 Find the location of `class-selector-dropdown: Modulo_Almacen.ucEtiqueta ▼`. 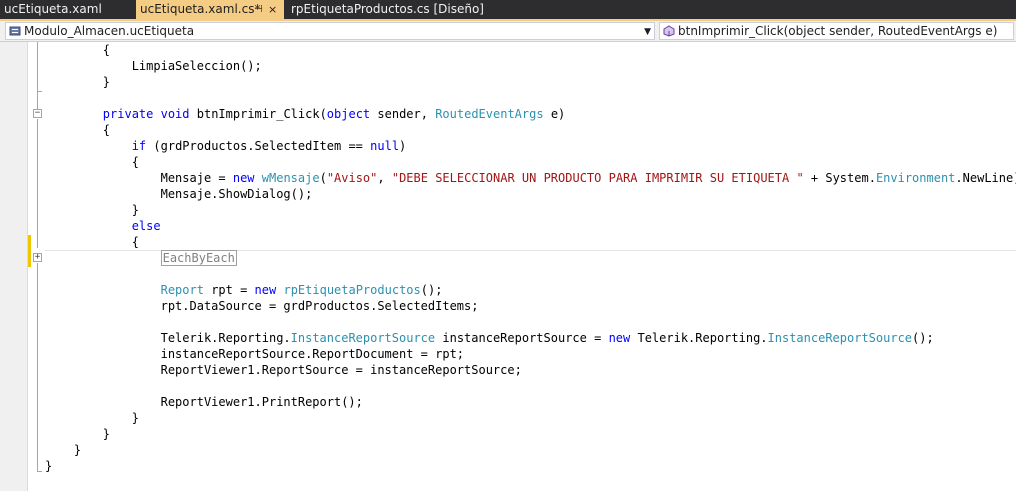

class-selector-dropdown: Modulo_Almacen.ucEtiqueta ▼ is located at coordinates (330, 31).